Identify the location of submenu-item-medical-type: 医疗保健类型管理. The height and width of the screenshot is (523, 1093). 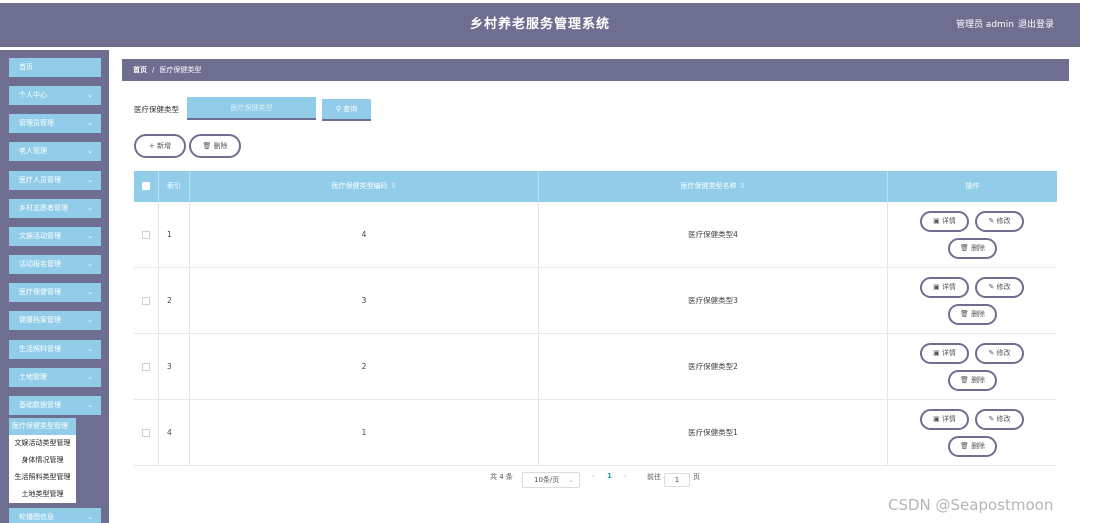
(42, 426).